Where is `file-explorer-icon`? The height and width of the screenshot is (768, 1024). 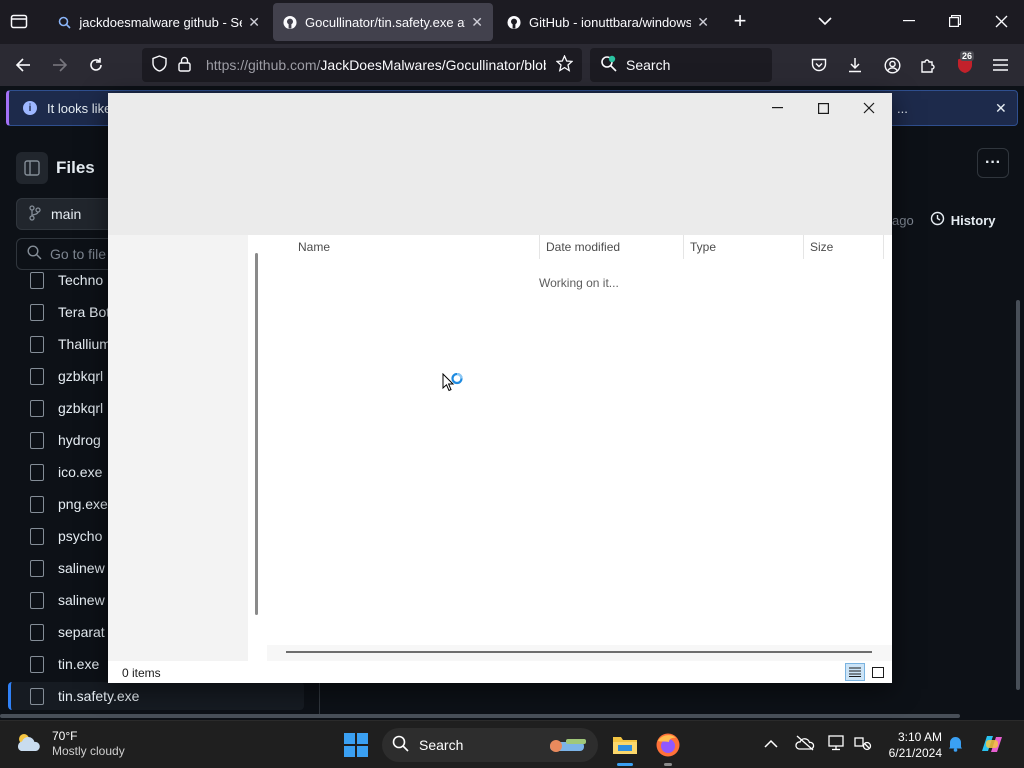
file-explorer-icon is located at coordinates (625, 747).